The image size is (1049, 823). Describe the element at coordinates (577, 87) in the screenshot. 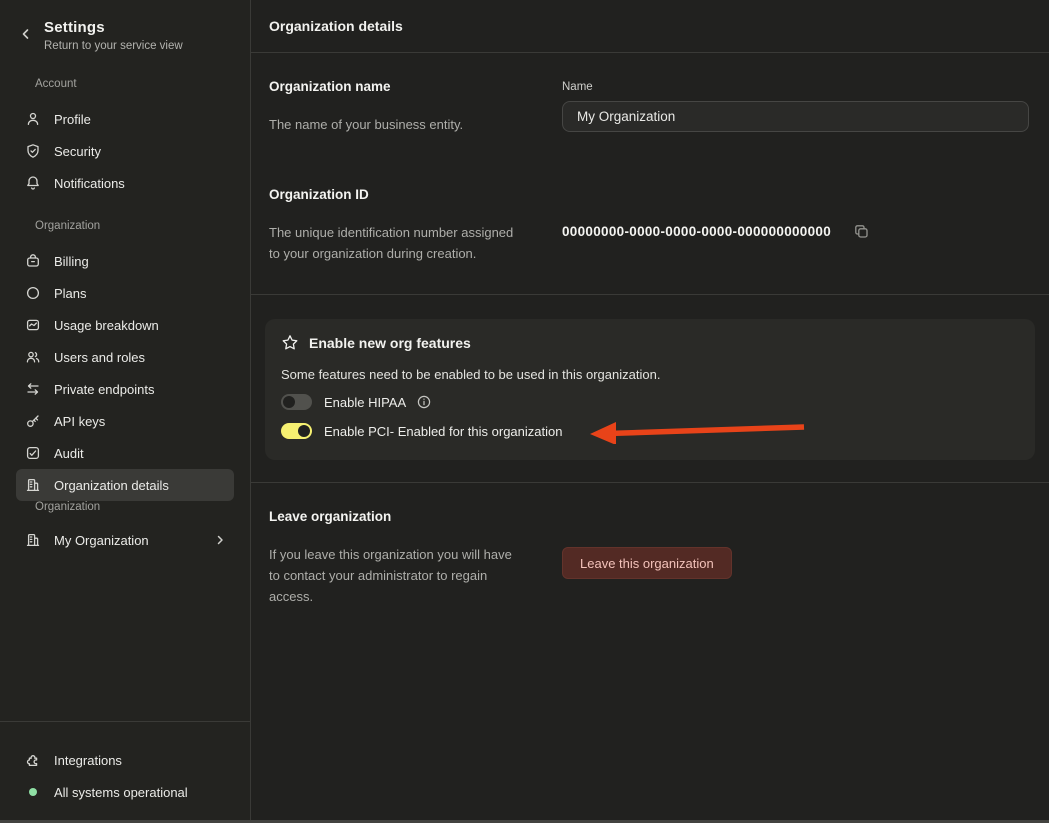

I see `name-field-label: Name` at that location.